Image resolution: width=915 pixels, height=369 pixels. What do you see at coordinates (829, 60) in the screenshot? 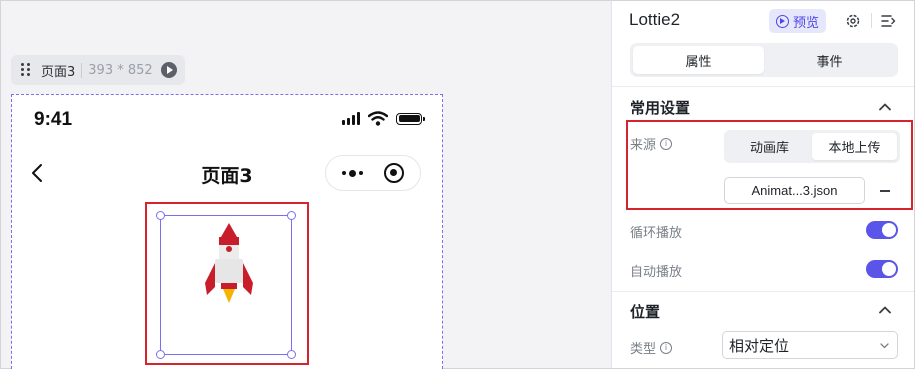
I see `tab-events: 事件` at bounding box center [829, 60].